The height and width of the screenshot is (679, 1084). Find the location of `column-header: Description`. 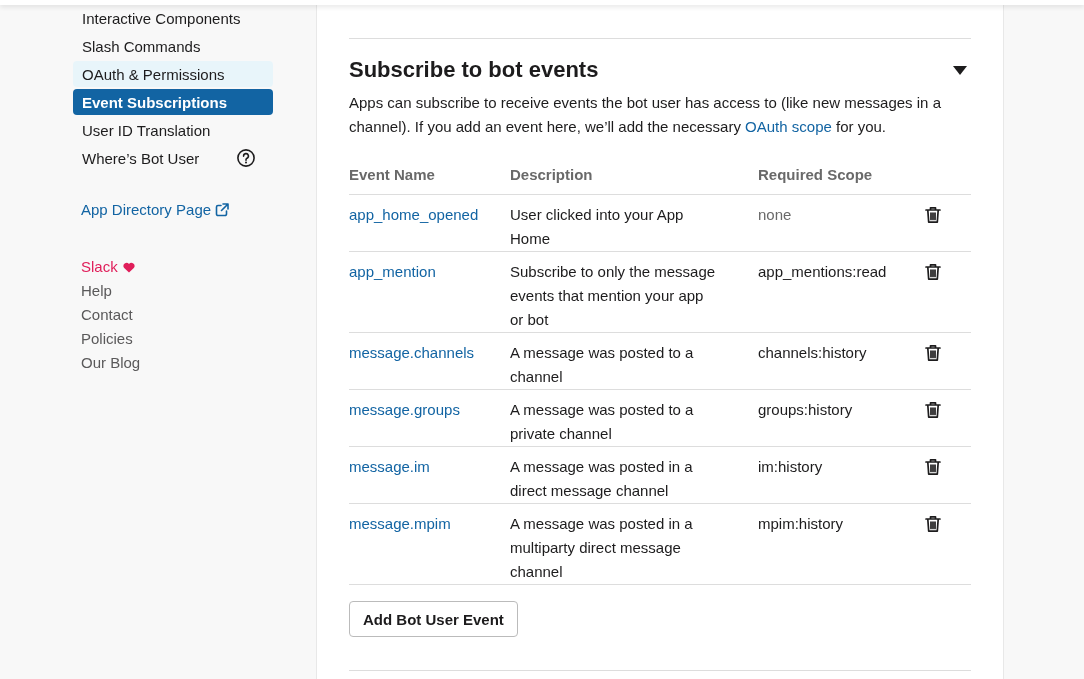

column-header: Description is located at coordinates (551, 174).